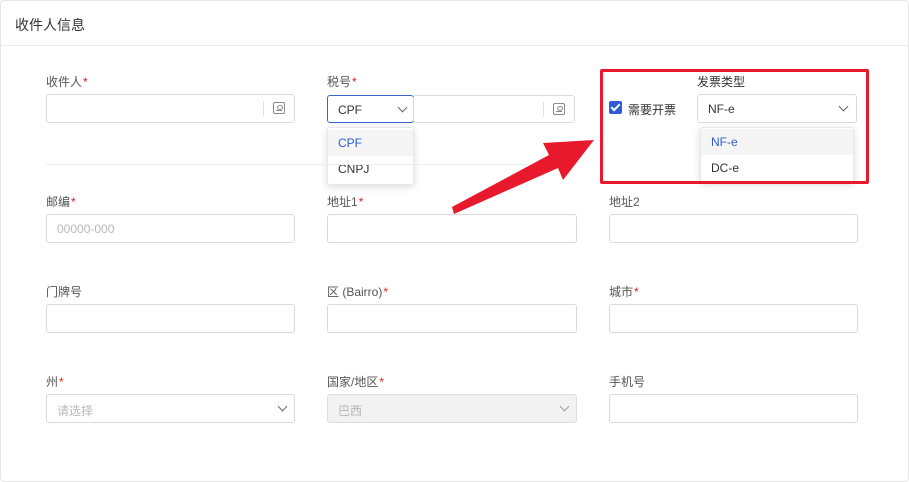  Describe the element at coordinates (523, 177) in the screenshot. I see `annotation-arrow-icon` at that location.